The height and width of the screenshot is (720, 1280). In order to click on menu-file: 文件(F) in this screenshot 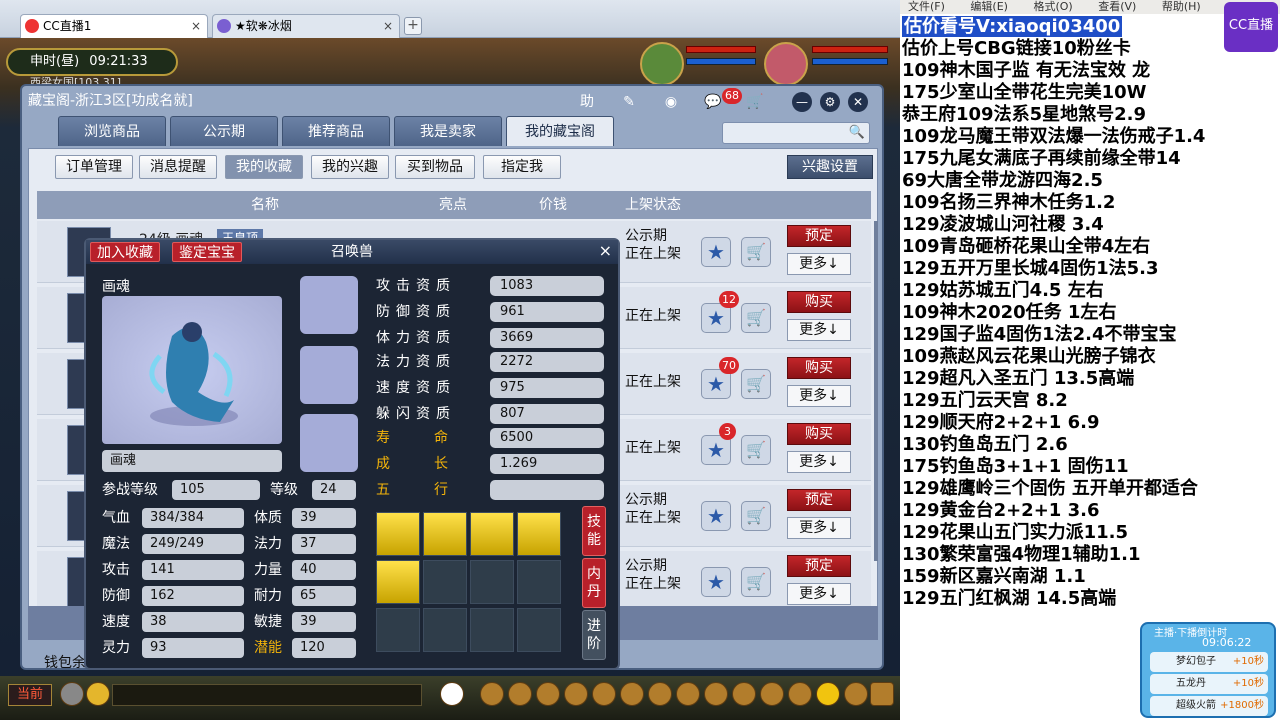, I will do `click(926, 6)`.